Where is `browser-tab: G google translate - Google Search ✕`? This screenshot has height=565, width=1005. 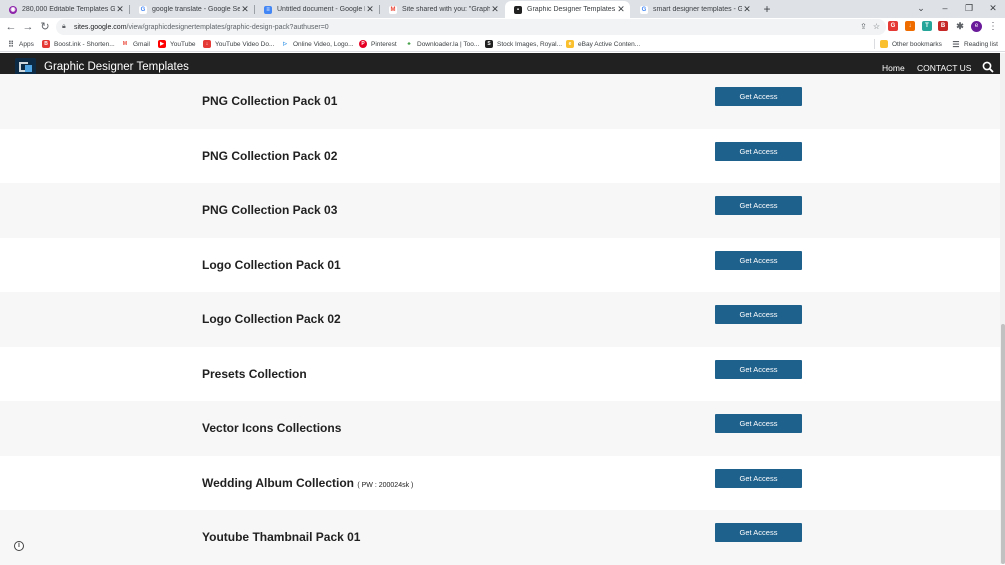
browser-tab: G google translate - Google Search ✕ is located at coordinates (192, 9).